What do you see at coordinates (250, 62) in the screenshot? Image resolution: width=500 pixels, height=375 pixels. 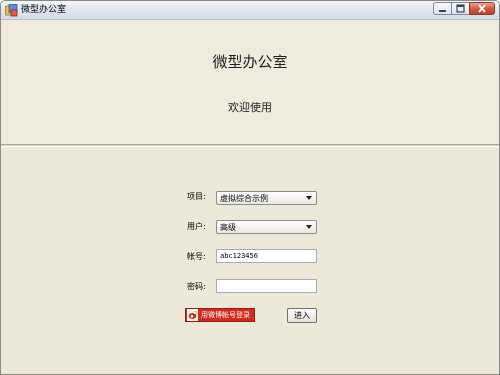 I see `app-title: 微型办公室` at bounding box center [250, 62].